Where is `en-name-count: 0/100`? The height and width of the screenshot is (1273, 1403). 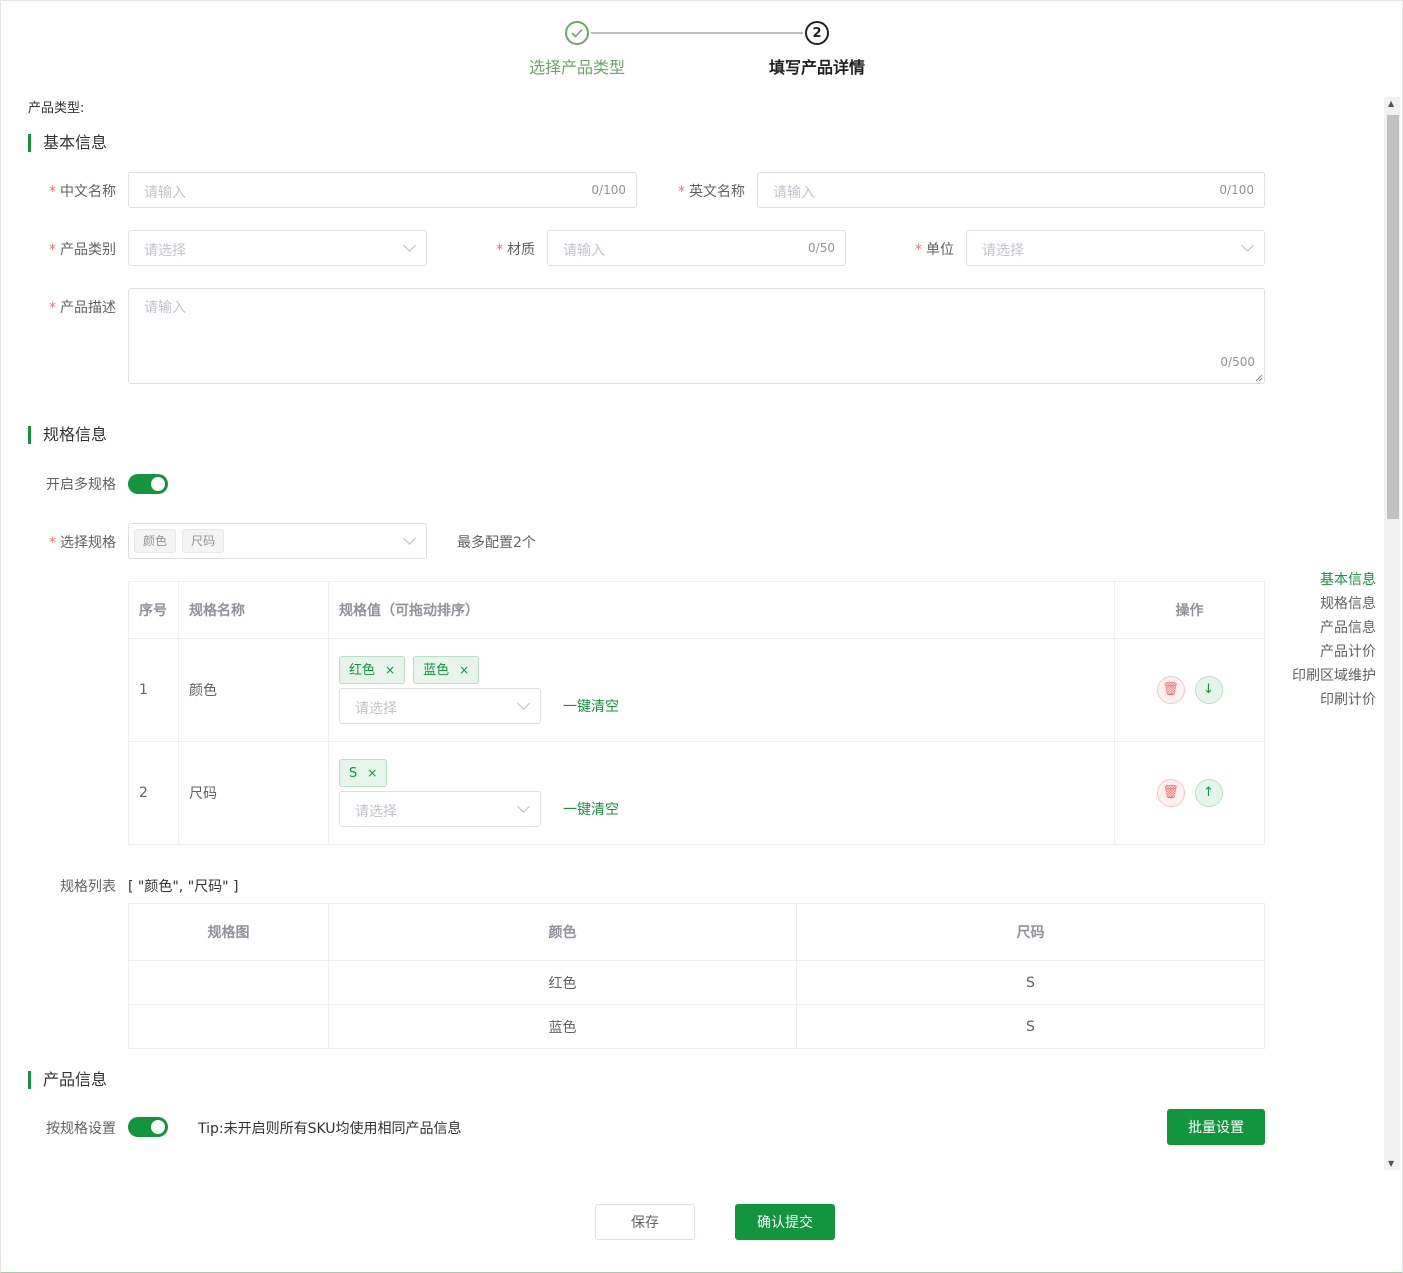
en-name-count: 0/100 is located at coordinates (1236, 190).